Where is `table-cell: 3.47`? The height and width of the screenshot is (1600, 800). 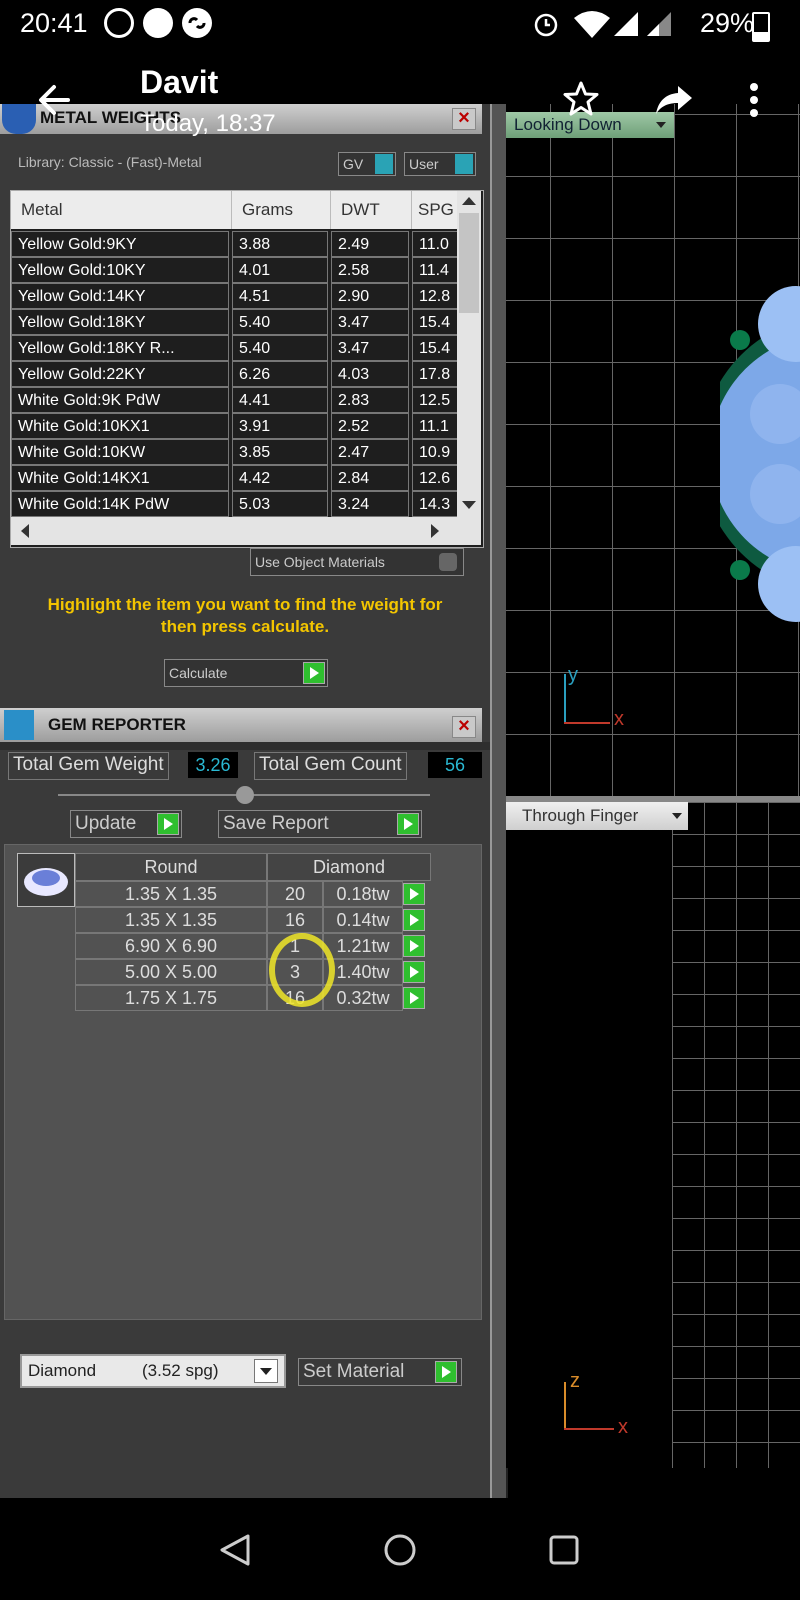 table-cell: 3.47 is located at coordinates (370, 348).